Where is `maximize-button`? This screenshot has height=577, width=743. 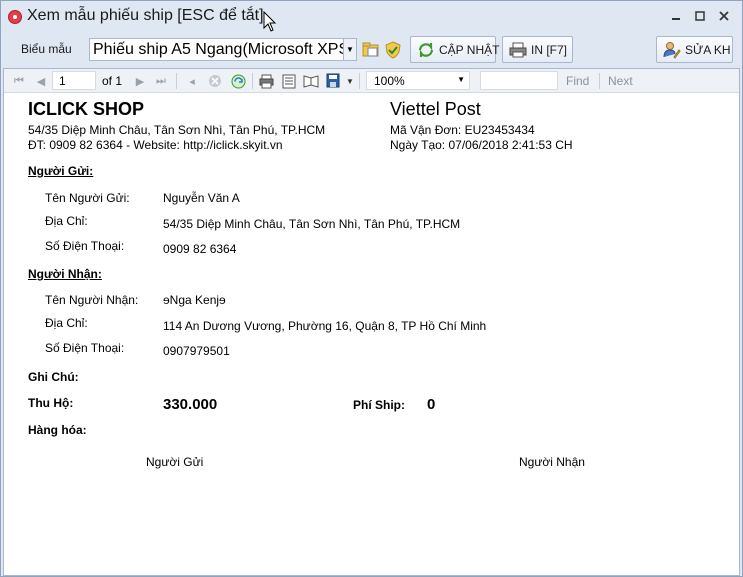 maximize-button is located at coordinates (700, 16).